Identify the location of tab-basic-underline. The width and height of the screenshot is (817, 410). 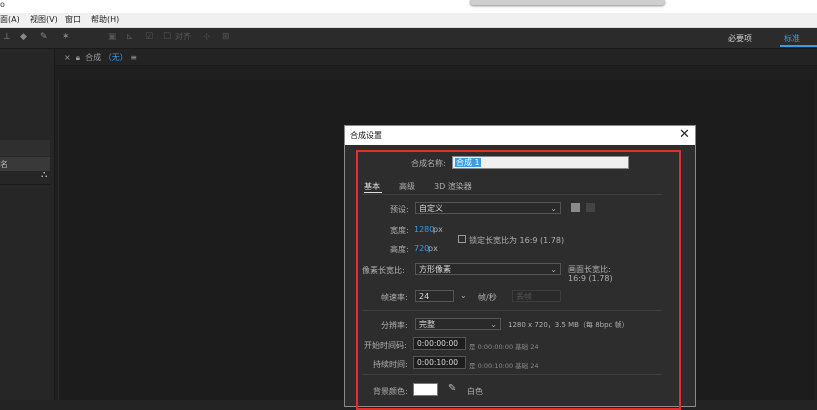
(373, 192).